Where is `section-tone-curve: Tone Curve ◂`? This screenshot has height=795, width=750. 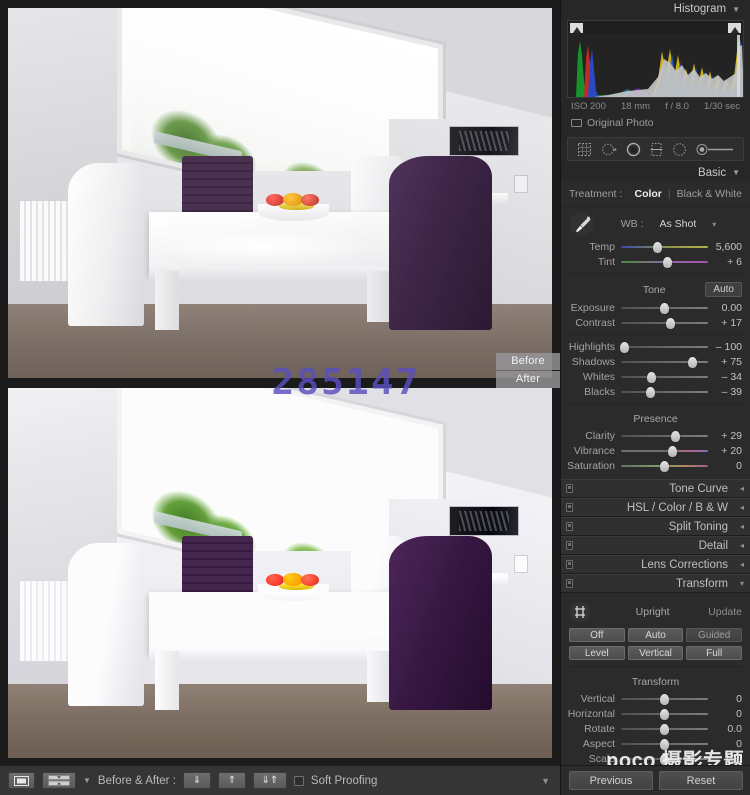 section-tone-curve: Tone Curve ◂ is located at coordinates (655, 488).